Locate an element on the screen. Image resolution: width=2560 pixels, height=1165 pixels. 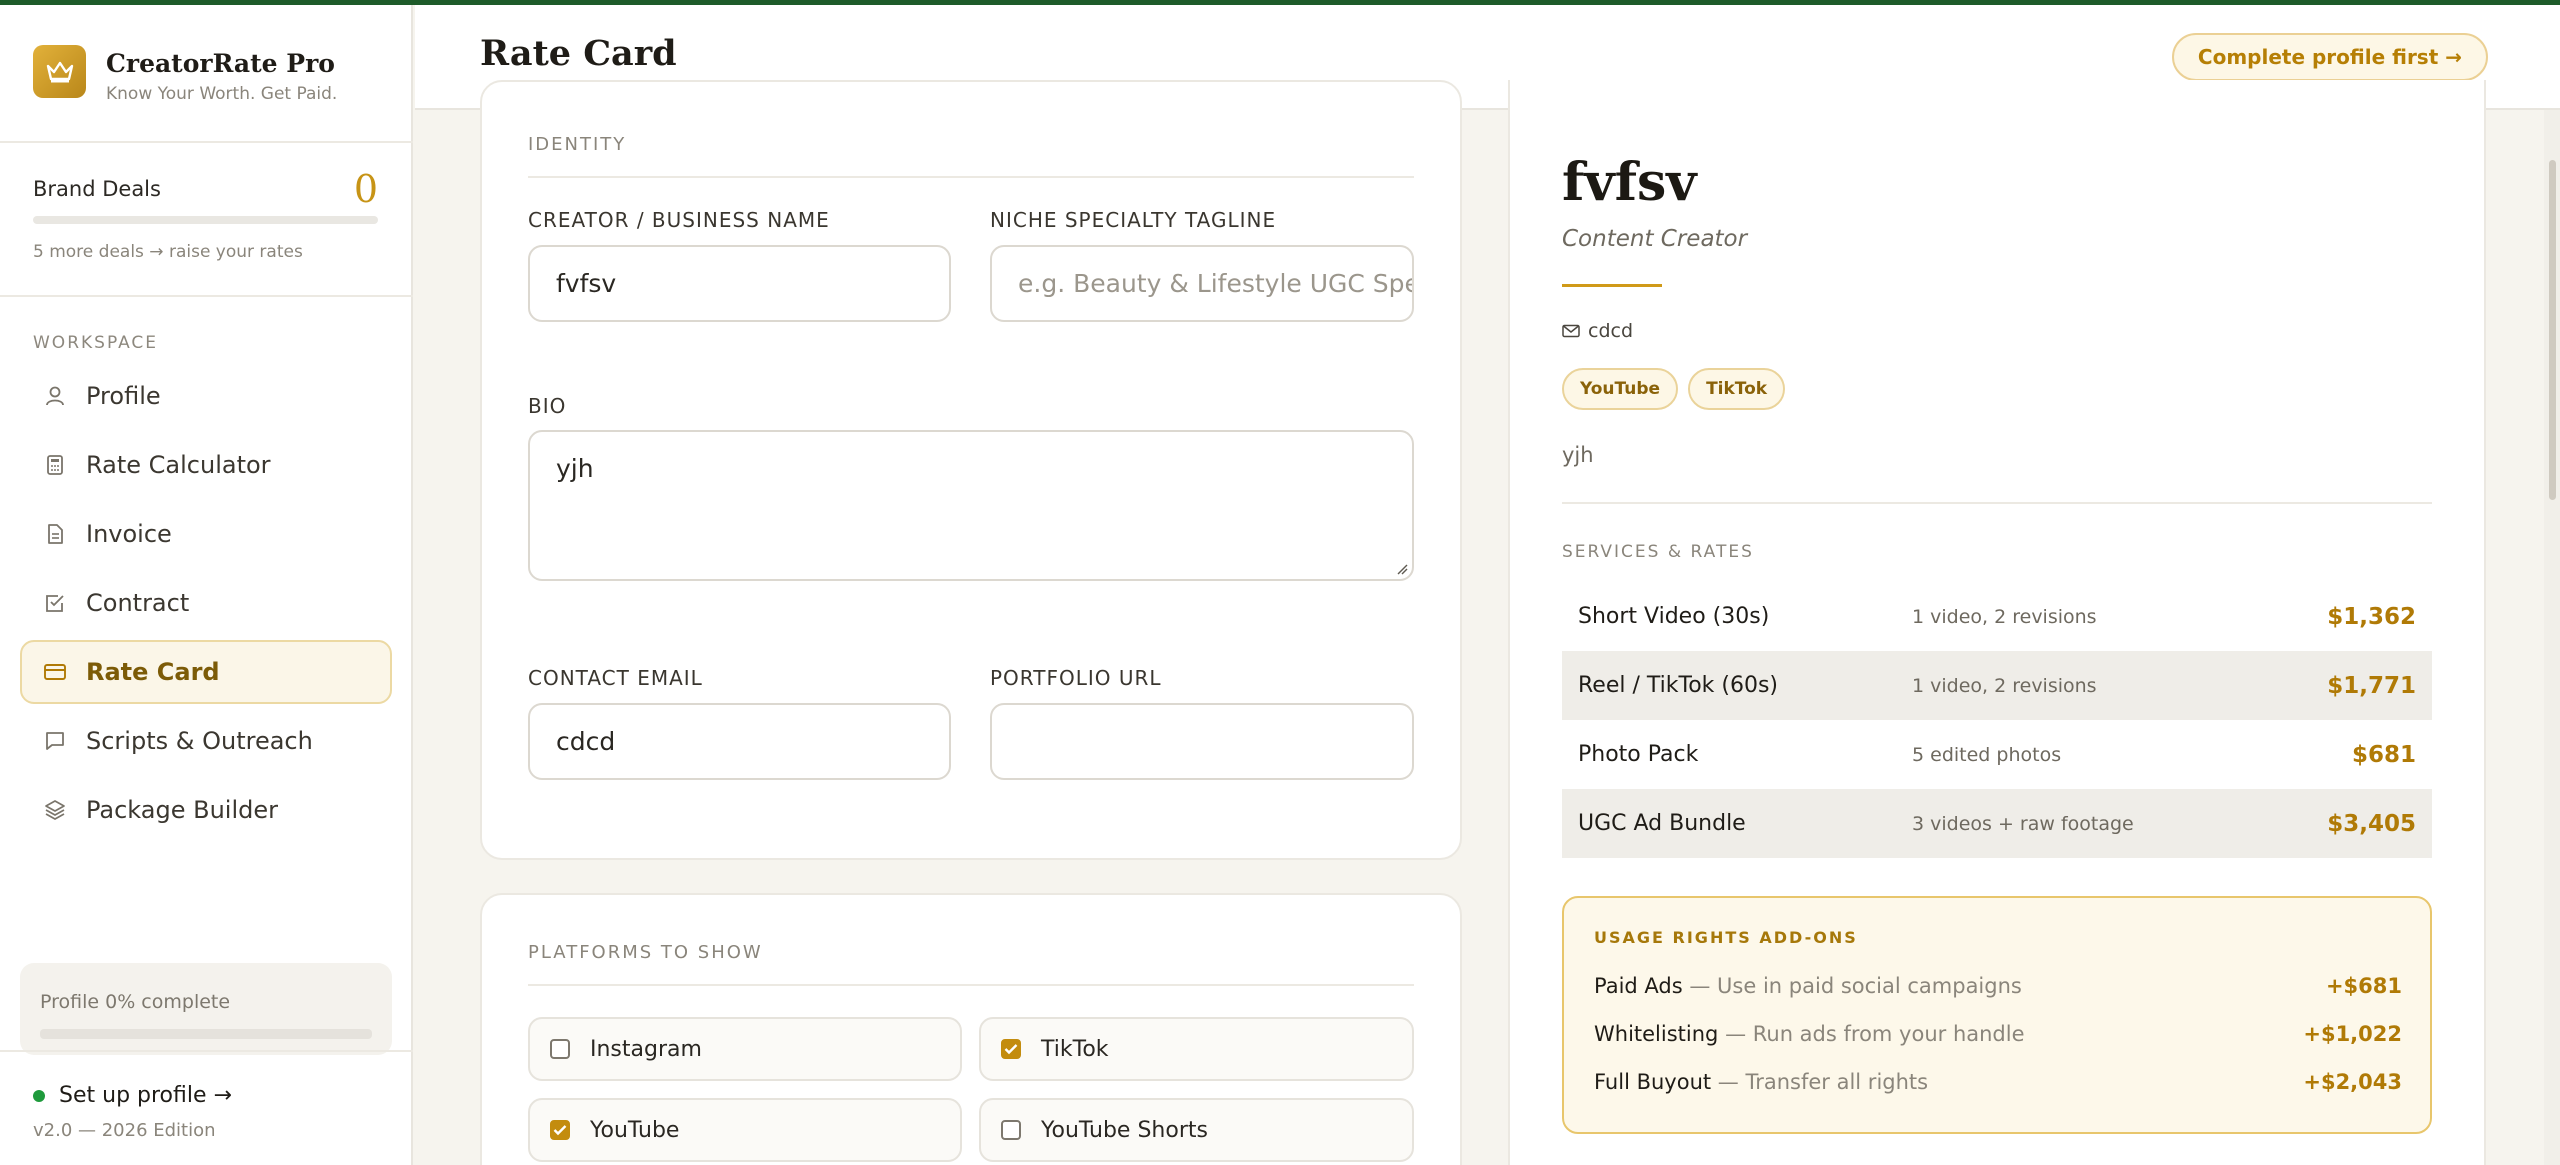
workspace-label: WORKSPACE is located at coordinates (96, 343).